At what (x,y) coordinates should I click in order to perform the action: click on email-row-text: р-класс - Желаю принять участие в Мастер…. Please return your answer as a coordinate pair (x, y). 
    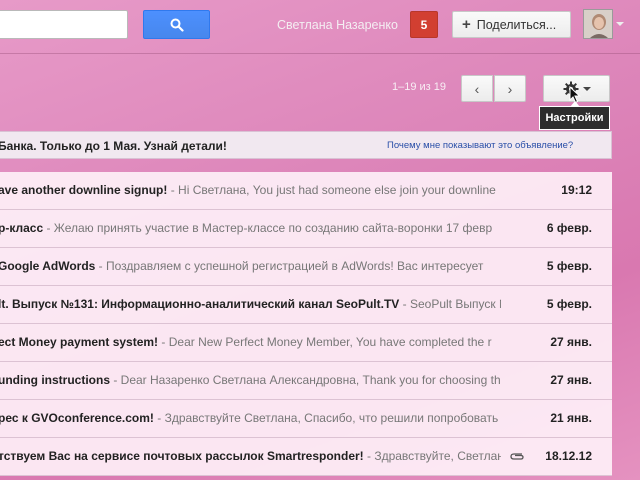
    Looking at the image, I should click on (250, 228).